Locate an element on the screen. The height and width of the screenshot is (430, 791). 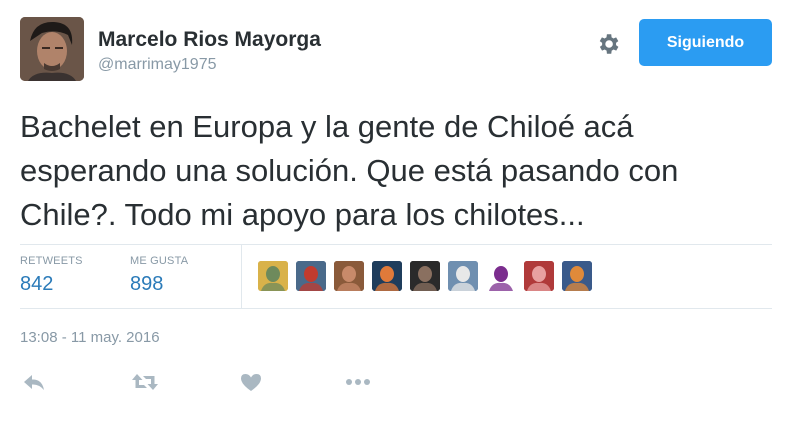
stats-separator is located at coordinates (241, 276).